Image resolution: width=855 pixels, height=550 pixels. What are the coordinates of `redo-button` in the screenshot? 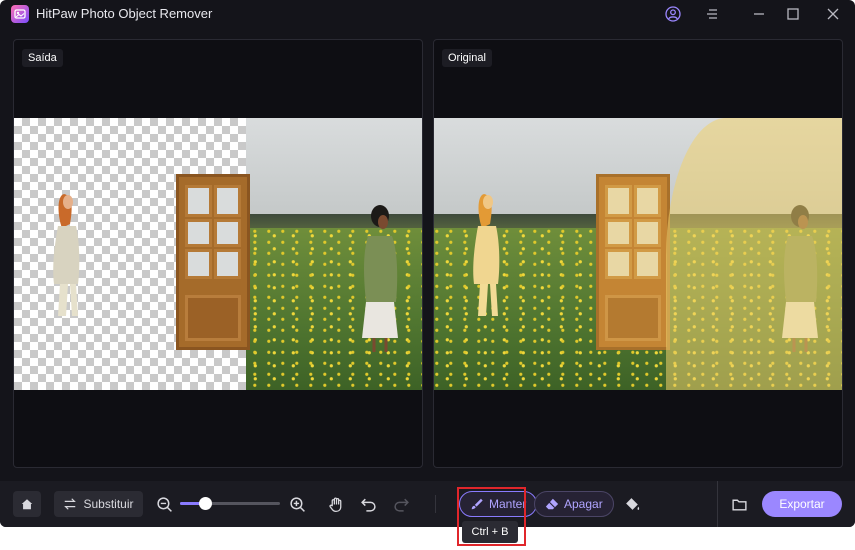 It's located at (401, 504).